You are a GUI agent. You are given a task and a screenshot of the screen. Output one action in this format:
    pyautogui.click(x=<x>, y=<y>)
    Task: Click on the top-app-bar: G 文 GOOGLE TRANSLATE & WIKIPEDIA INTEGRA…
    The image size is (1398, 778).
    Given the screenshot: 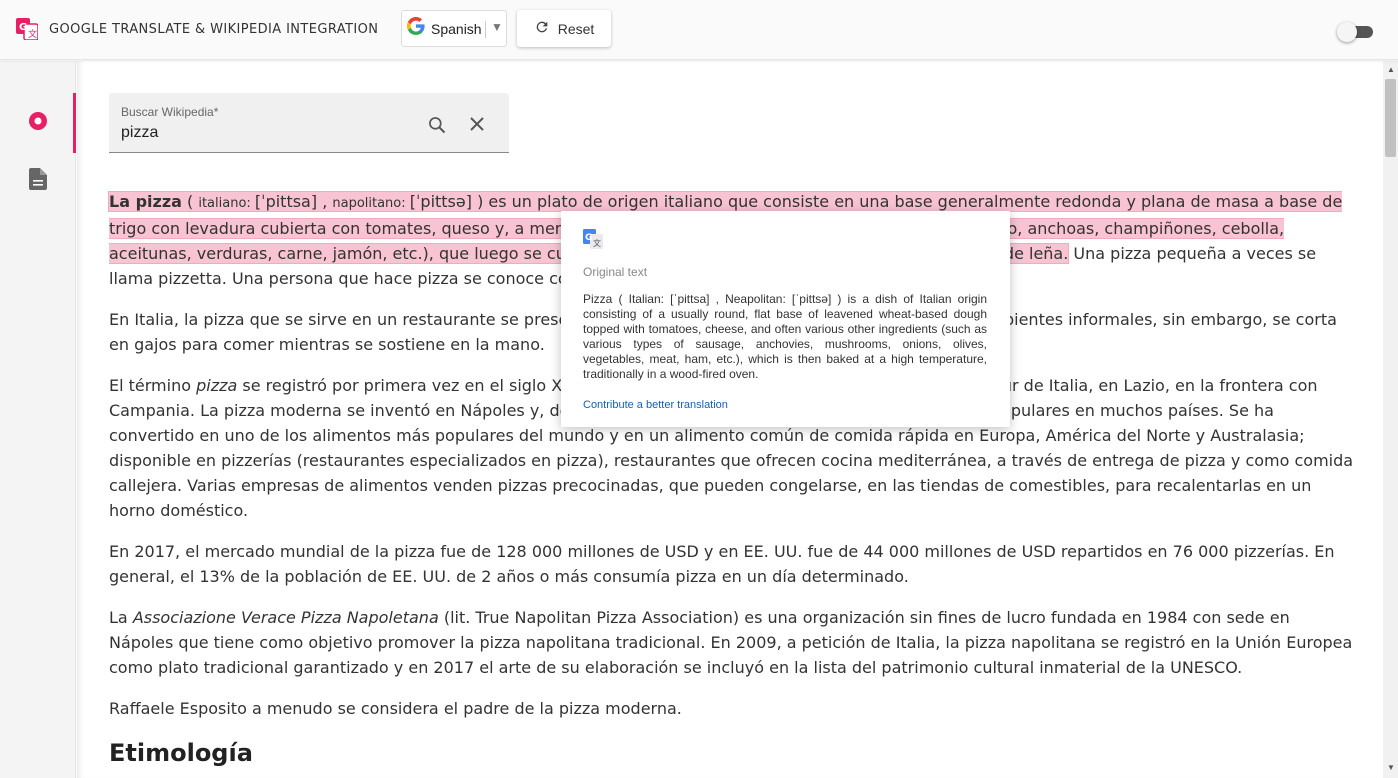 What is the action you would take?
    pyautogui.click(x=699, y=30)
    